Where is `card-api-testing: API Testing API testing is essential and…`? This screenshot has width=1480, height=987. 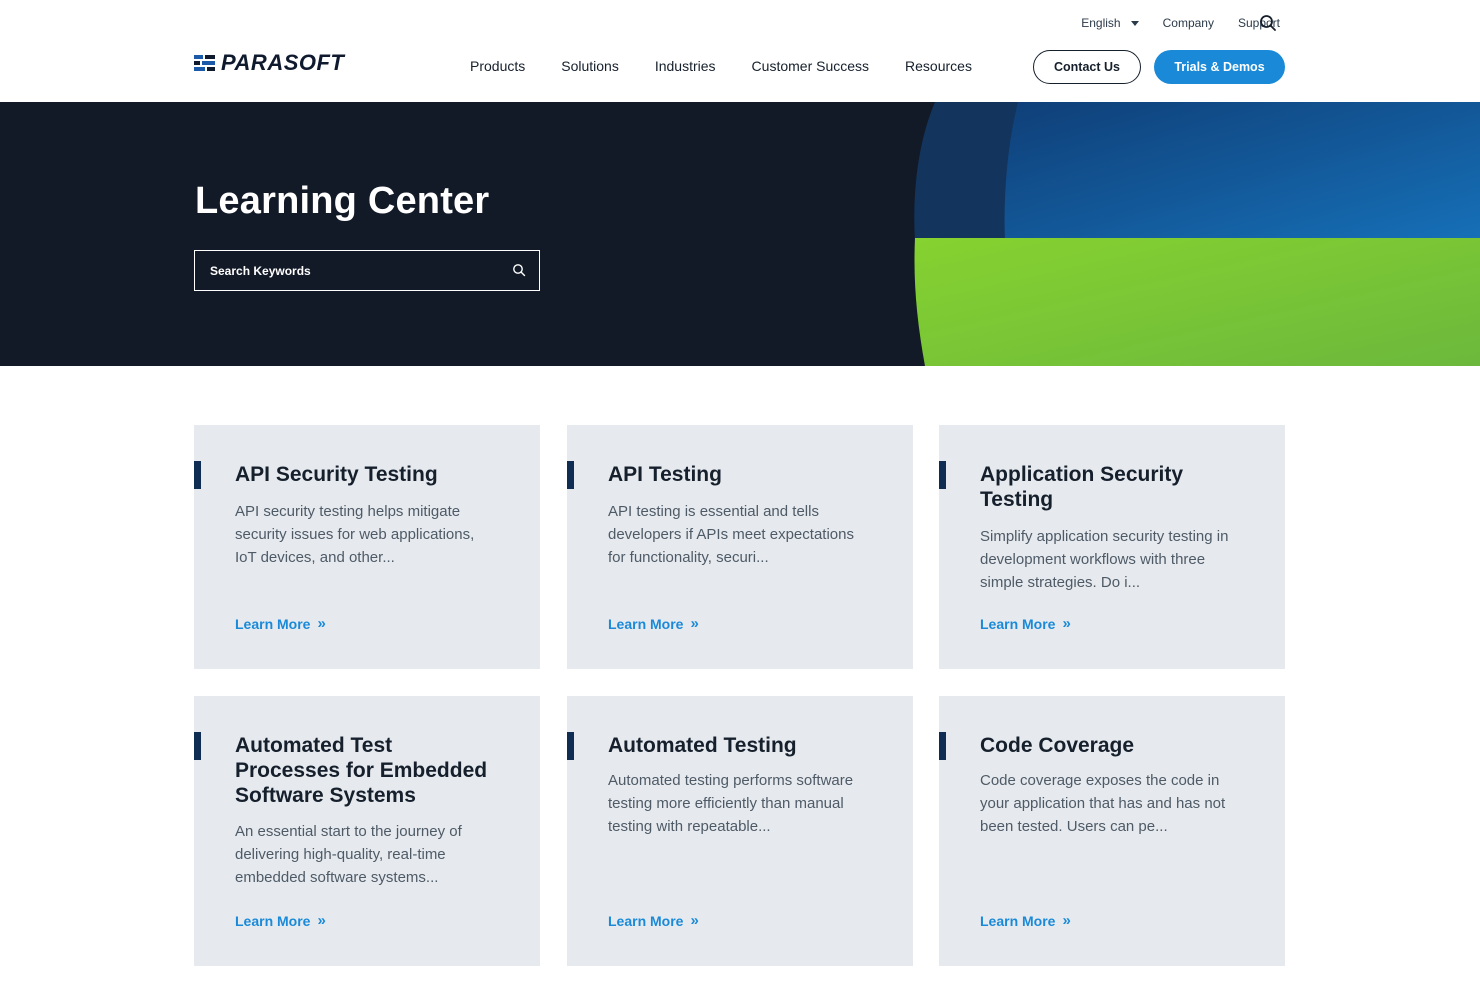
card-api-testing: API Testing API testing is essential and… is located at coordinates (740, 547).